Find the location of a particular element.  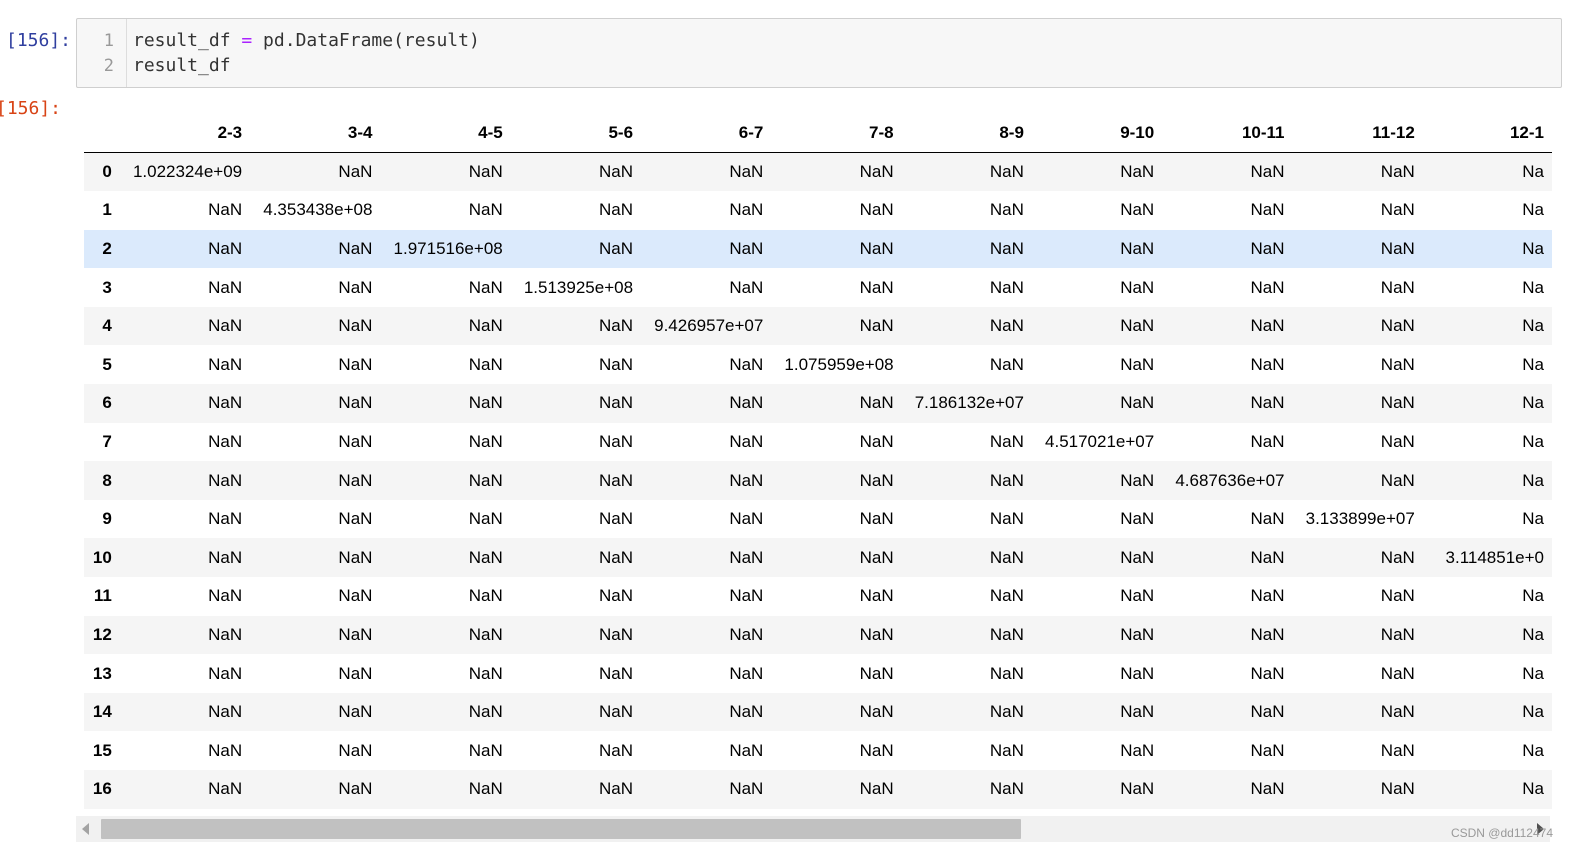

row-index: 6 is located at coordinates (107, 403).